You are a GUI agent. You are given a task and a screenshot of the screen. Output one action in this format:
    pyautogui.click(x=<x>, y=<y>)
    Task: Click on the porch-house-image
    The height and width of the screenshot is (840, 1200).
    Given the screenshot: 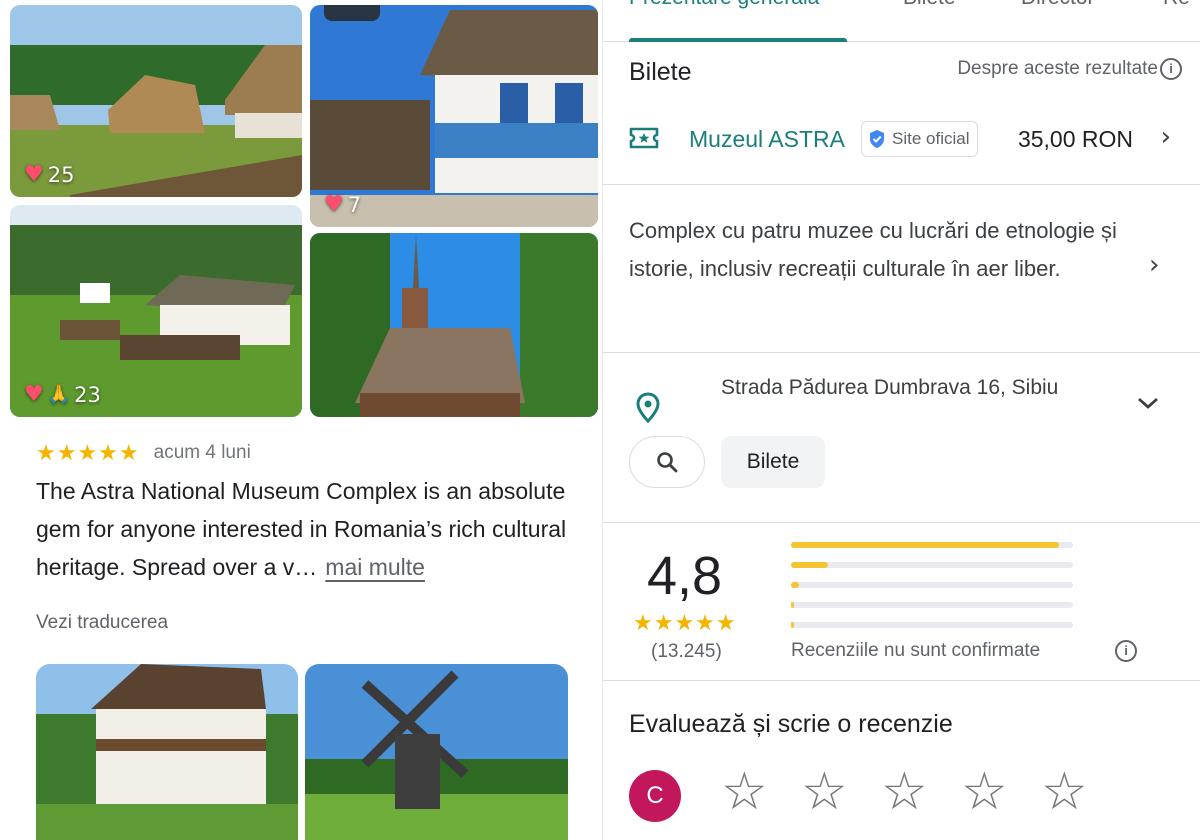 What is the action you would take?
    pyautogui.click(x=167, y=752)
    